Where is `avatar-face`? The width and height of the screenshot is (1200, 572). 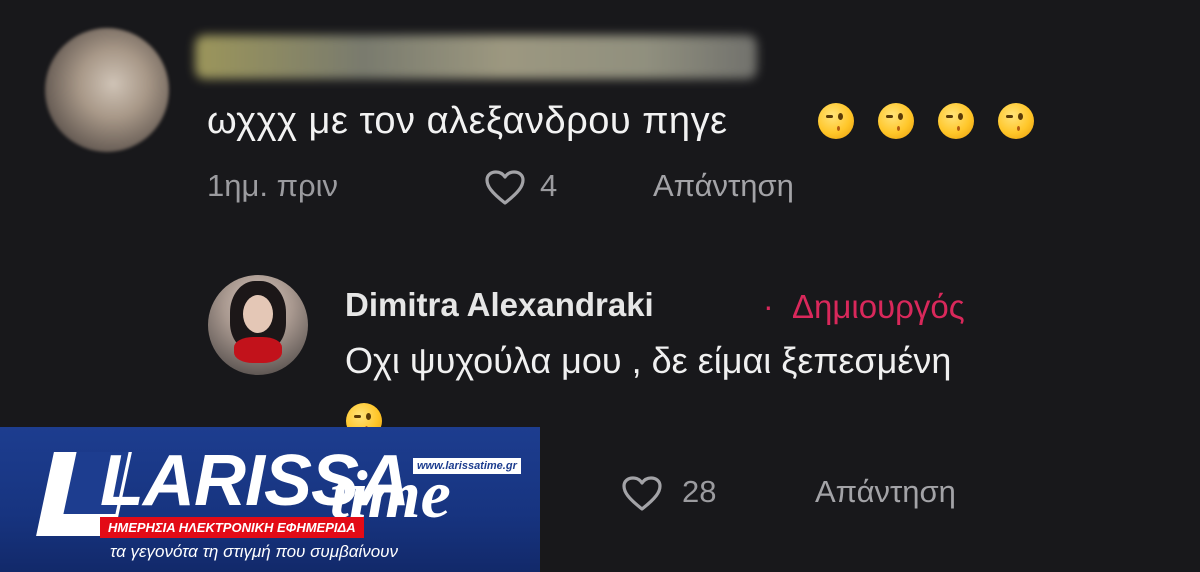 avatar-face is located at coordinates (258, 314).